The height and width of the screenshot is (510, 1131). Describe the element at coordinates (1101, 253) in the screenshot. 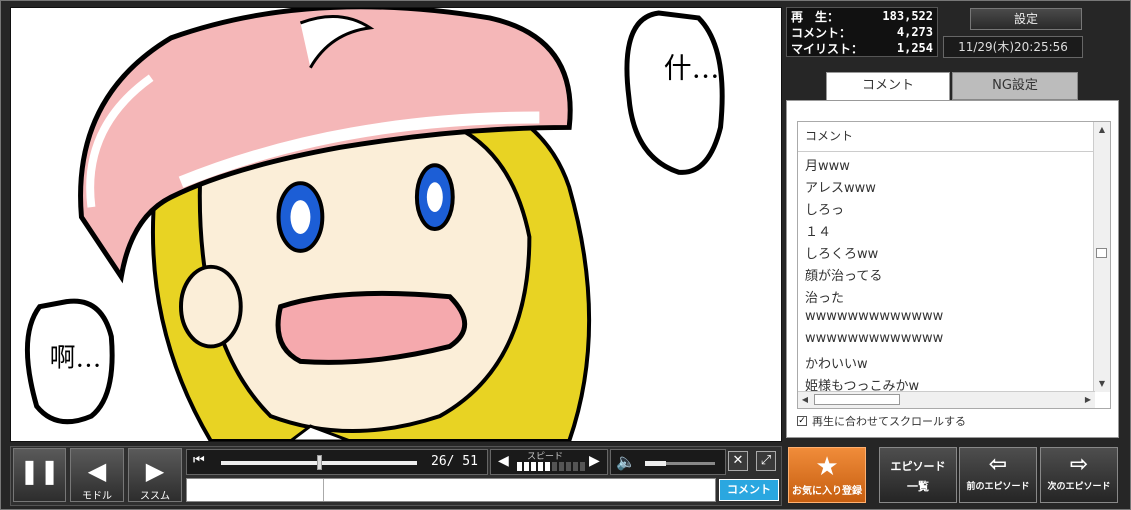

I see `scroll-thumb` at that location.